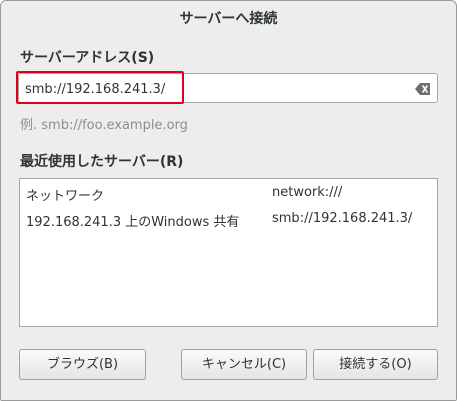 This screenshot has height=401, width=457. What do you see at coordinates (307, 192) in the screenshot?
I see `server-uri: network:///` at bounding box center [307, 192].